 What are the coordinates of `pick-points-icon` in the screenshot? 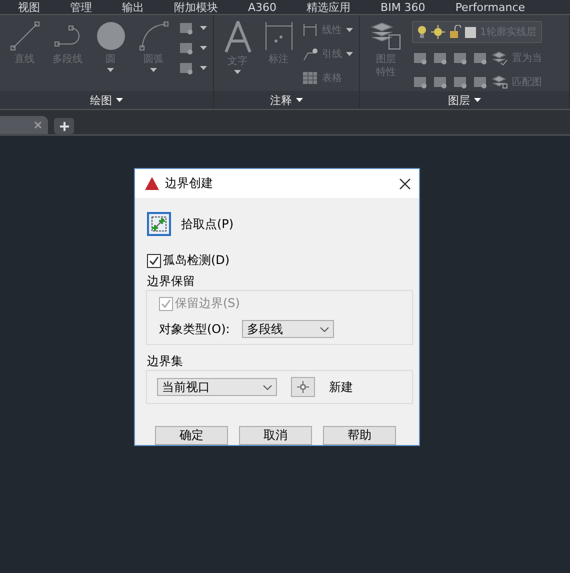 It's located at (159, 224).